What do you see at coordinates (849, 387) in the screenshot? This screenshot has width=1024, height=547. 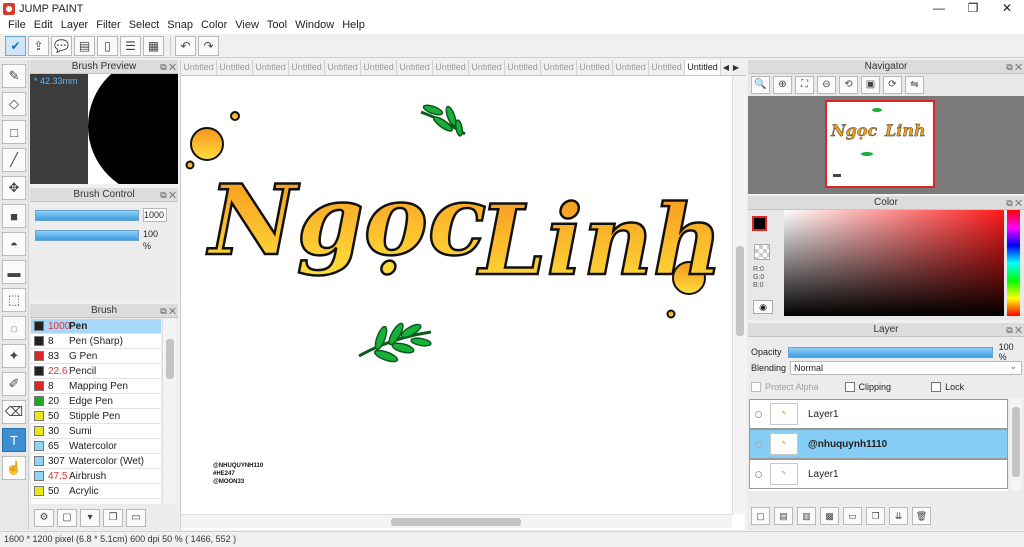 I see `clipping-checkbox` at bounding box center [849, 387].